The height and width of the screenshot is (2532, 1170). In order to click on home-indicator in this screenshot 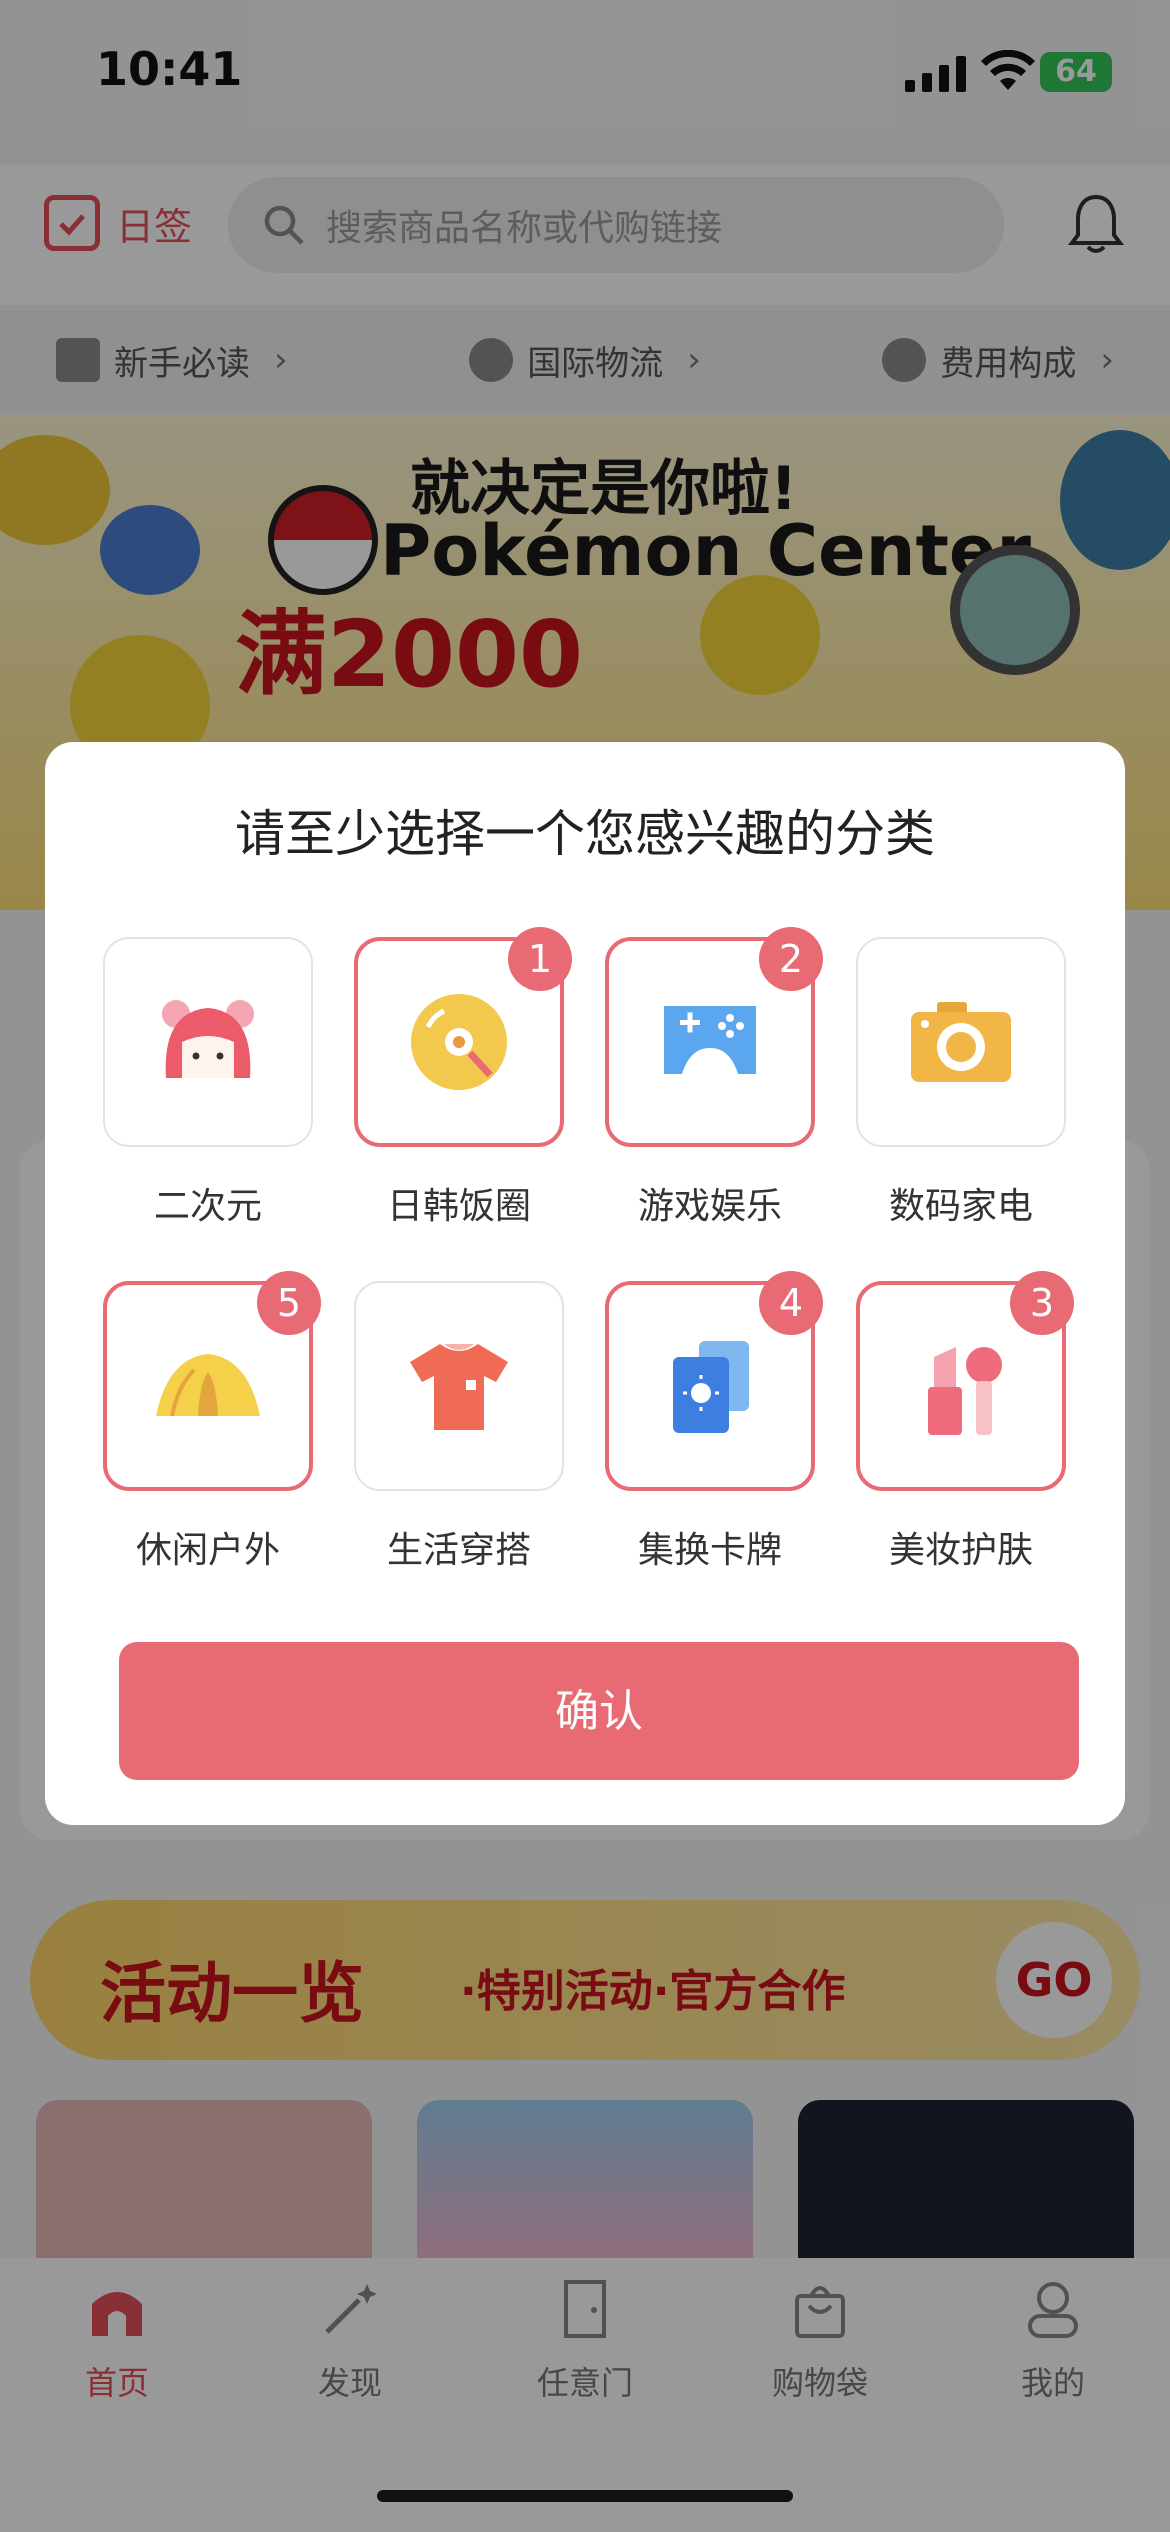, I will do `click(585, 2496)`.